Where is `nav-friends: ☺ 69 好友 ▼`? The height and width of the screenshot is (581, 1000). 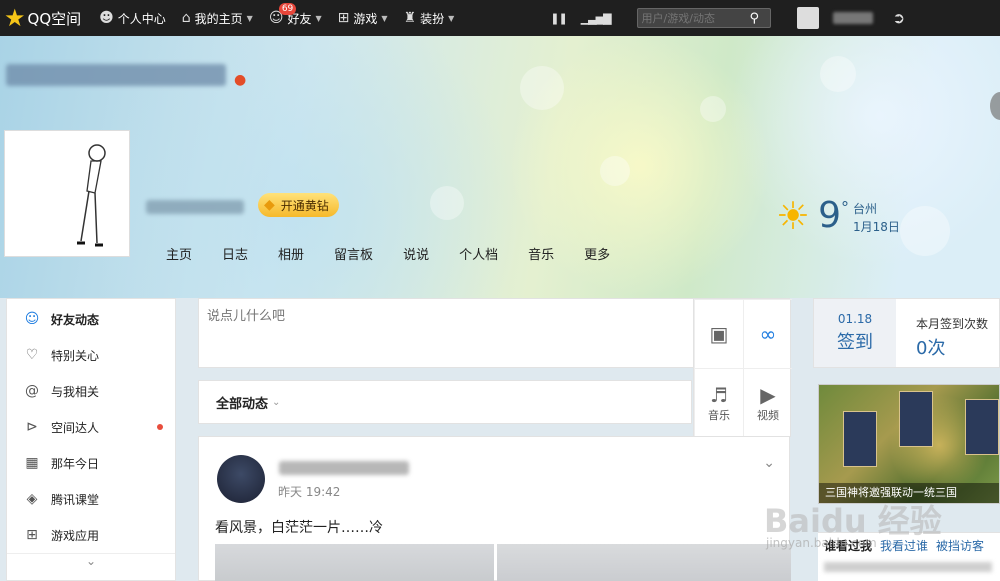
nav-friends: ☺ 69 好友 ▼ is located at coordinates (295, 18).